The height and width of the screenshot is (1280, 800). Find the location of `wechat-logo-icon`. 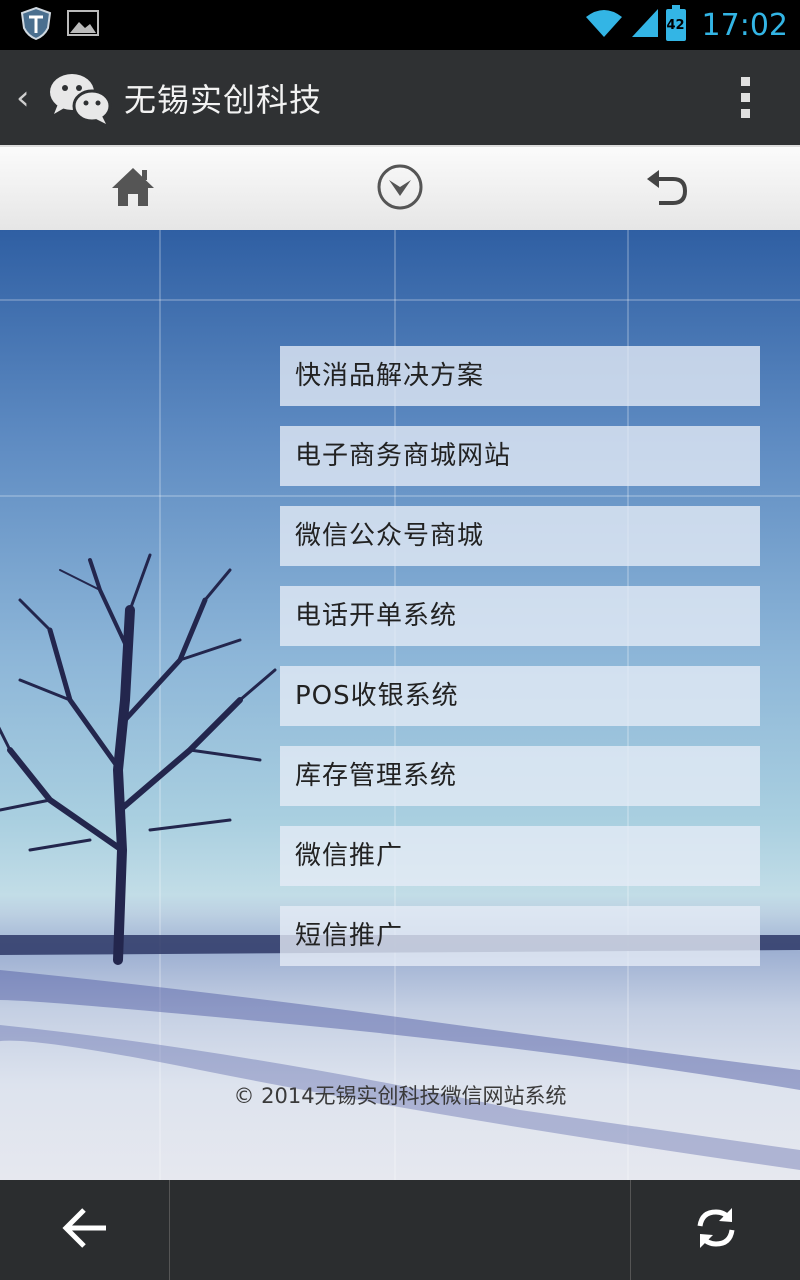

wechat-logo-icon is located at coordinates (80, 98).